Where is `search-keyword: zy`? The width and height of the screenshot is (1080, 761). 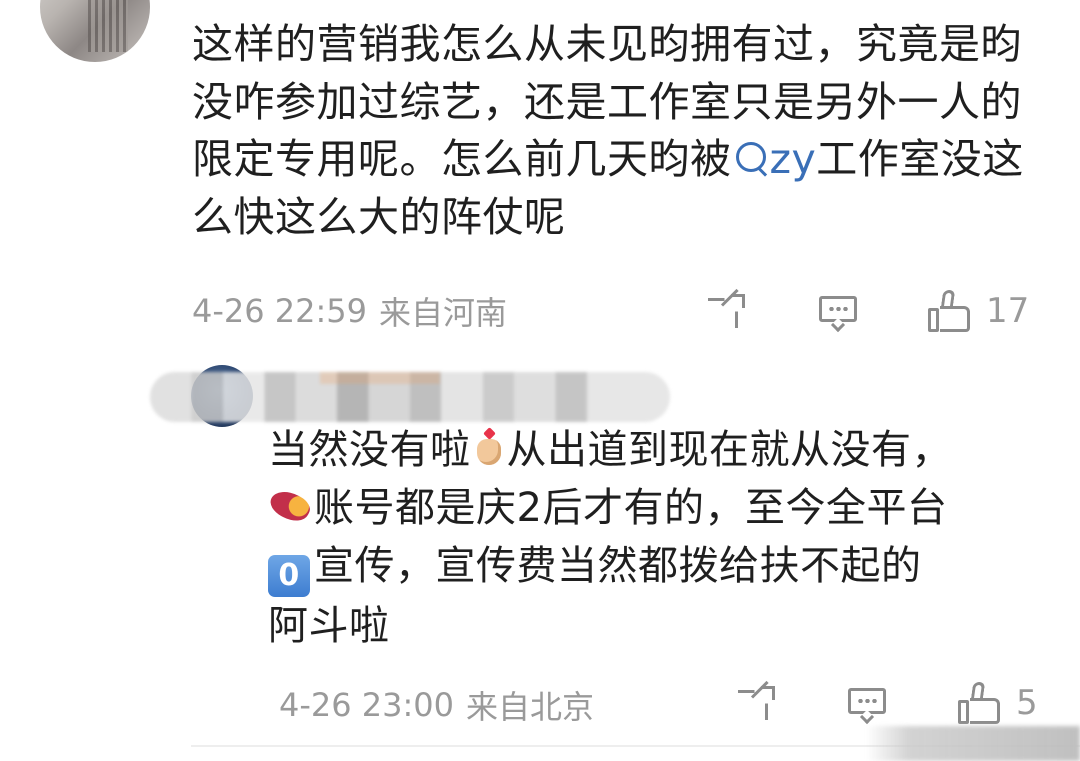 search-keyword: zy is located at coordinates (793, 159).